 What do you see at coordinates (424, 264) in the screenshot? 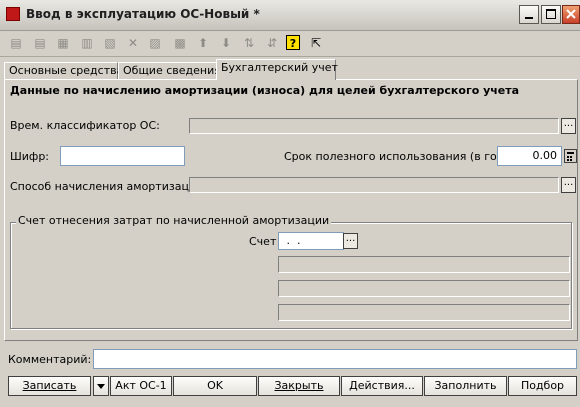
I see `subconto-1-field` at bounding box center [424, 264].